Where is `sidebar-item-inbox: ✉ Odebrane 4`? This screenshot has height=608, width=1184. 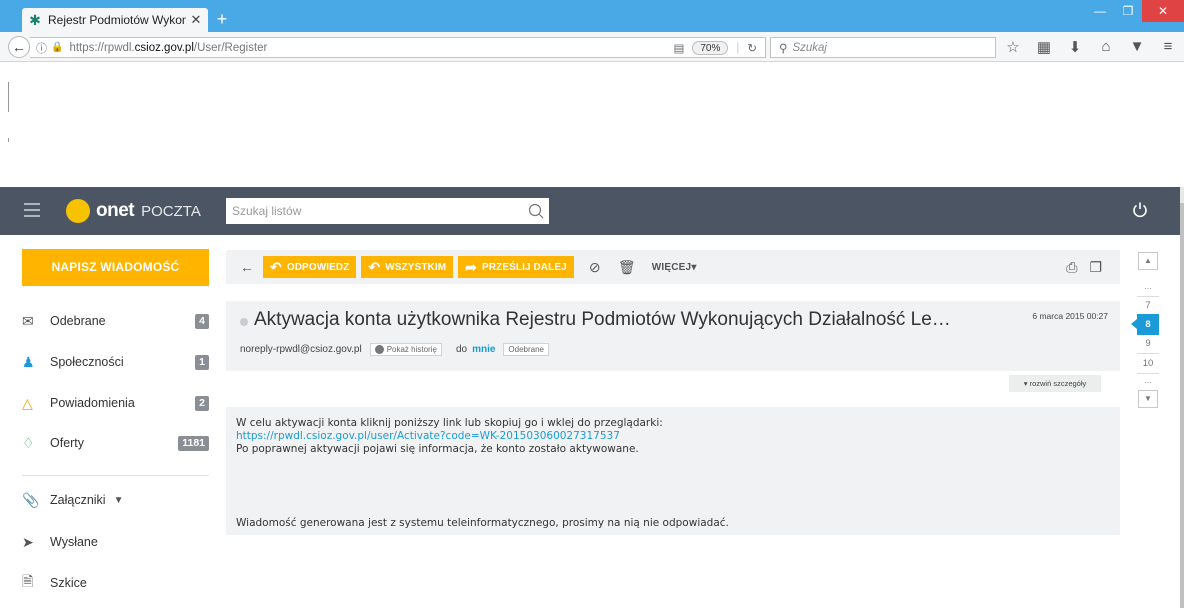 sidebar-item-inbox: ✉ Odebrane 4 is located at coordinates (115, 321).